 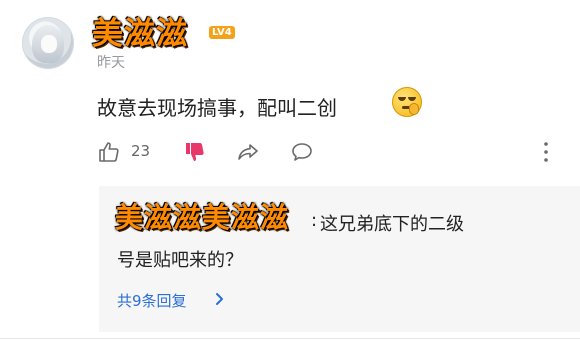 I want to click on more-options-icon, so click(x=552, y=152).